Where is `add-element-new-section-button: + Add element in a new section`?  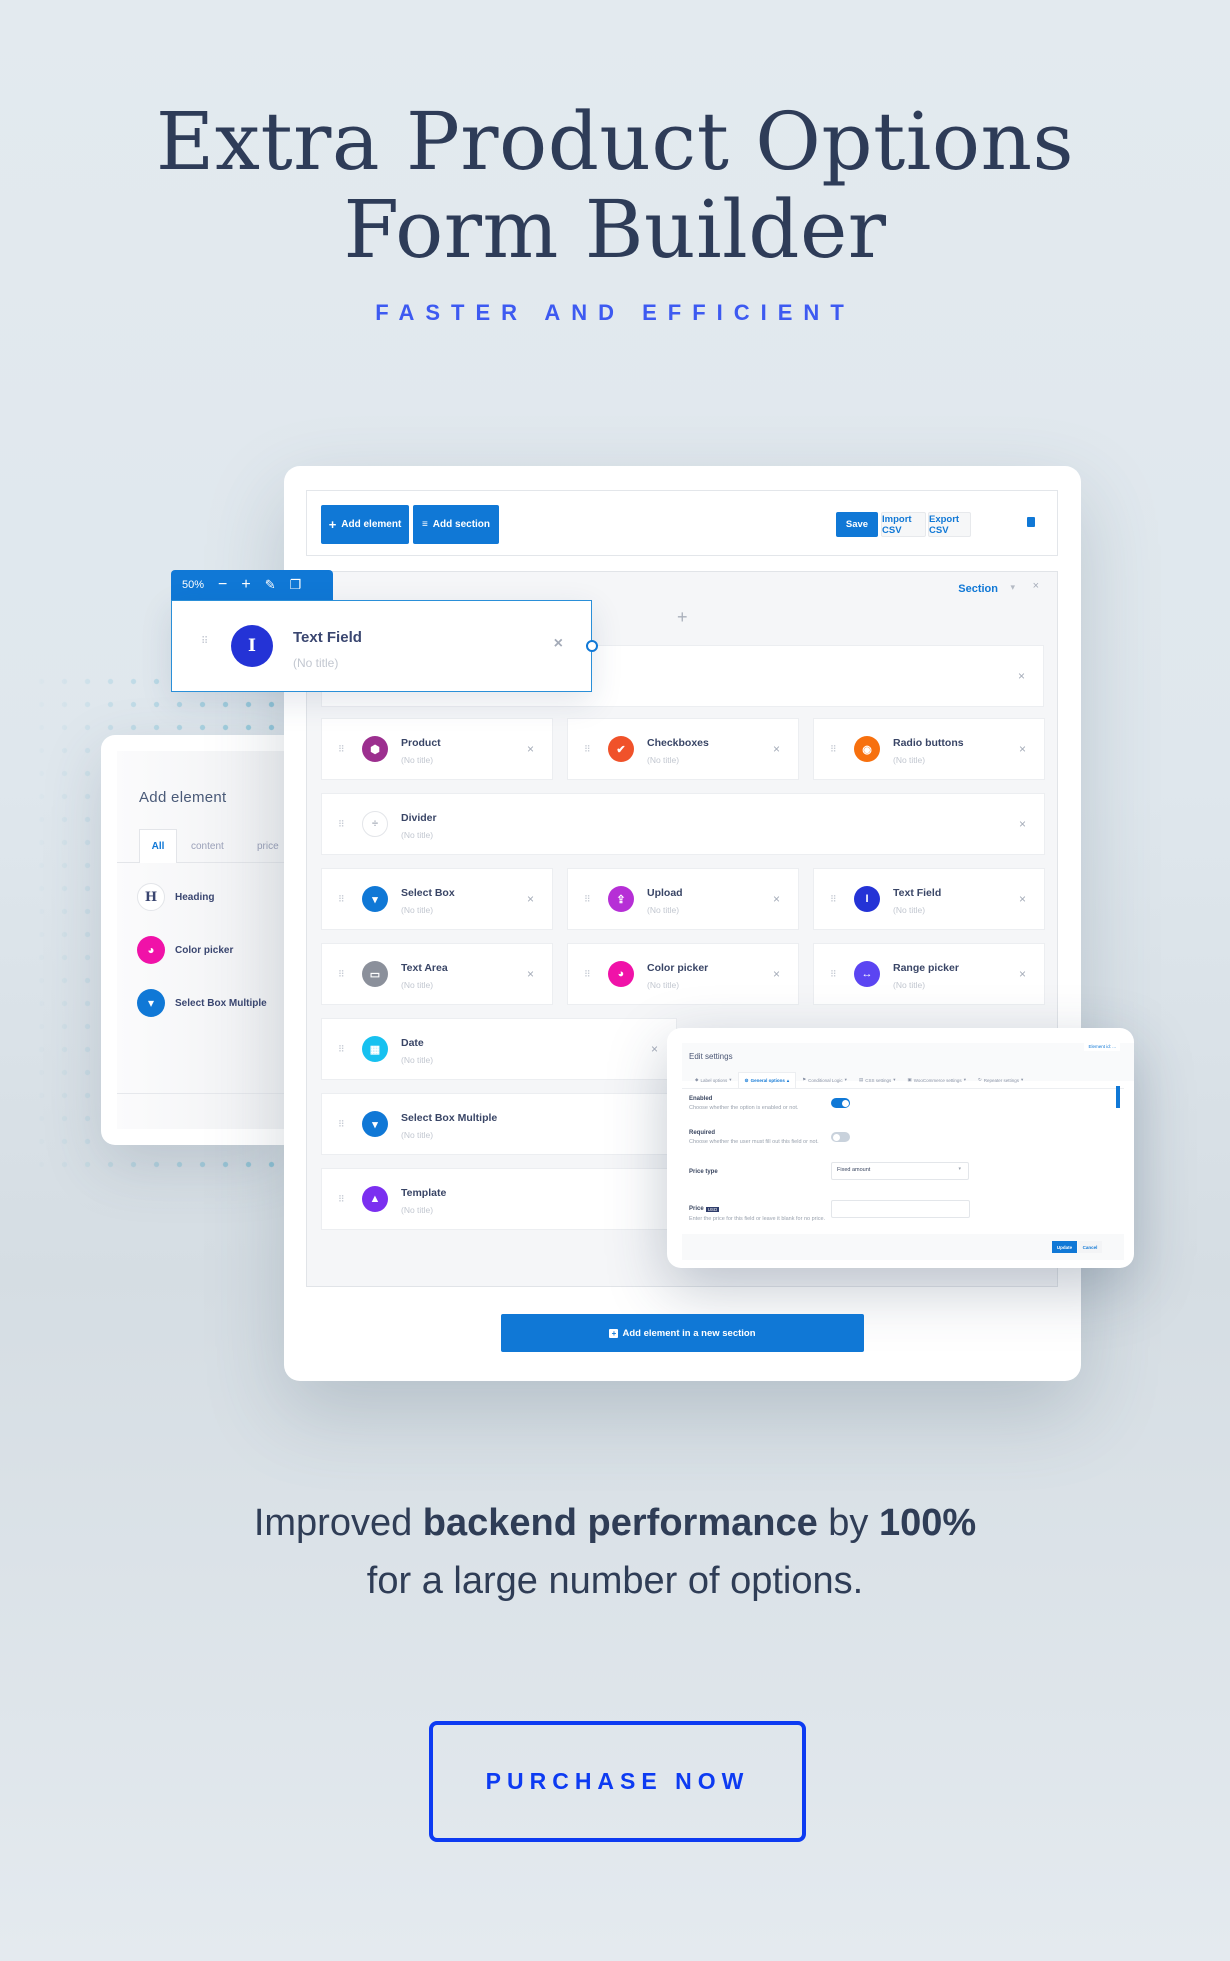 add-element-new-section-button: + Add element in a new section is located at coordinates (682, 1333).